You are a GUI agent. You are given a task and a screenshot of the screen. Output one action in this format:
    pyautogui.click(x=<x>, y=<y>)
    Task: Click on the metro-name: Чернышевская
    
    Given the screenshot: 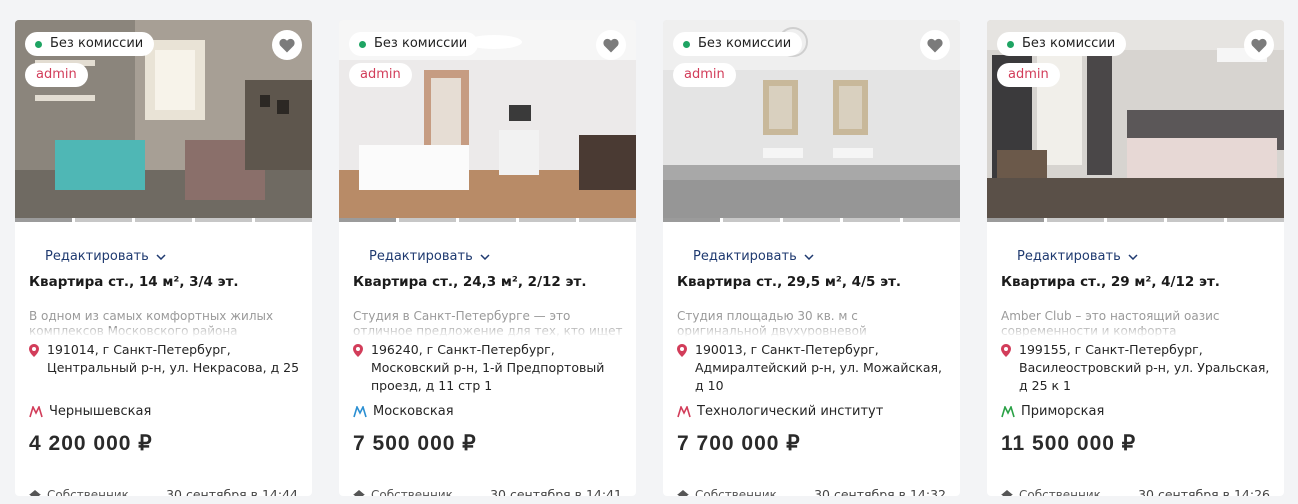 What is the action you would take?
    pyautogui.click(x=100, y=411)
    